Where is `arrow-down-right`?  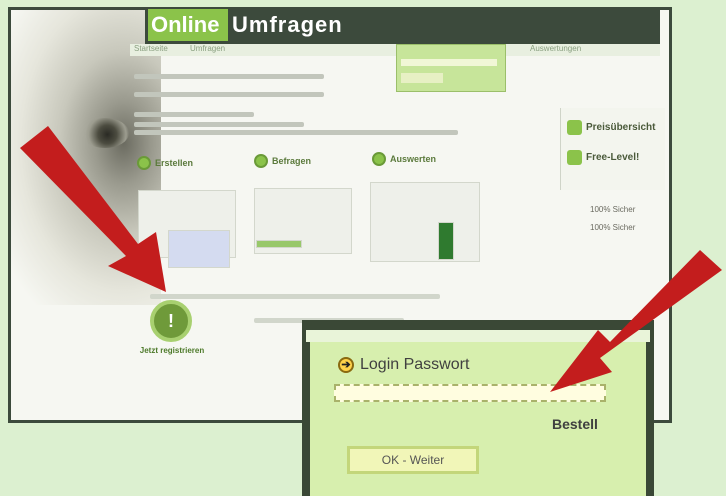 arrow-down-right is located at coordinates (93, 209).